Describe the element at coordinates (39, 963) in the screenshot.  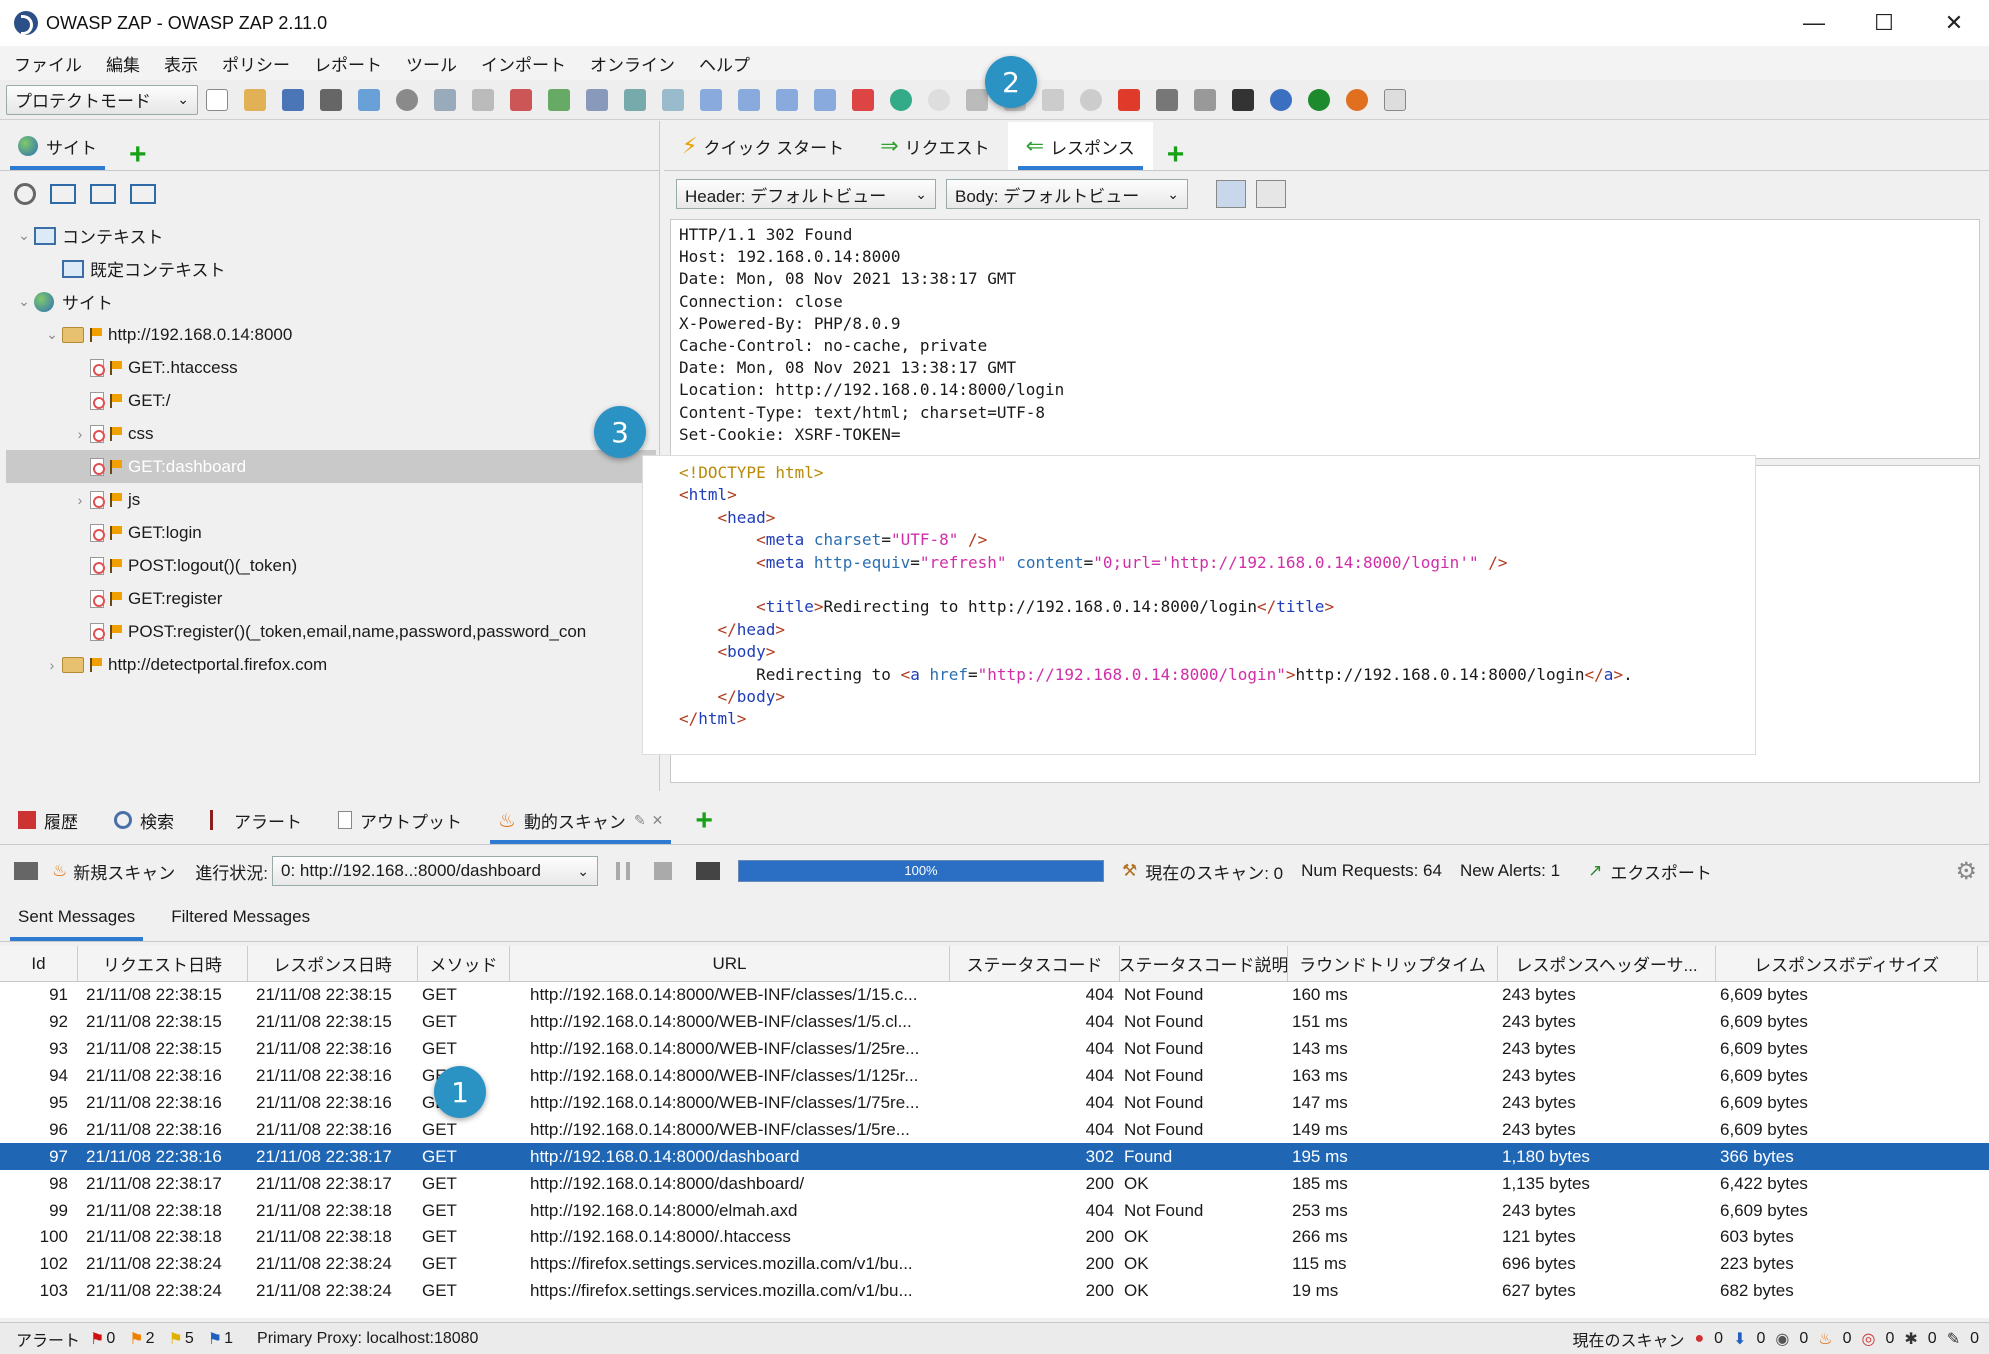
I see `column-header: Id` at that location.